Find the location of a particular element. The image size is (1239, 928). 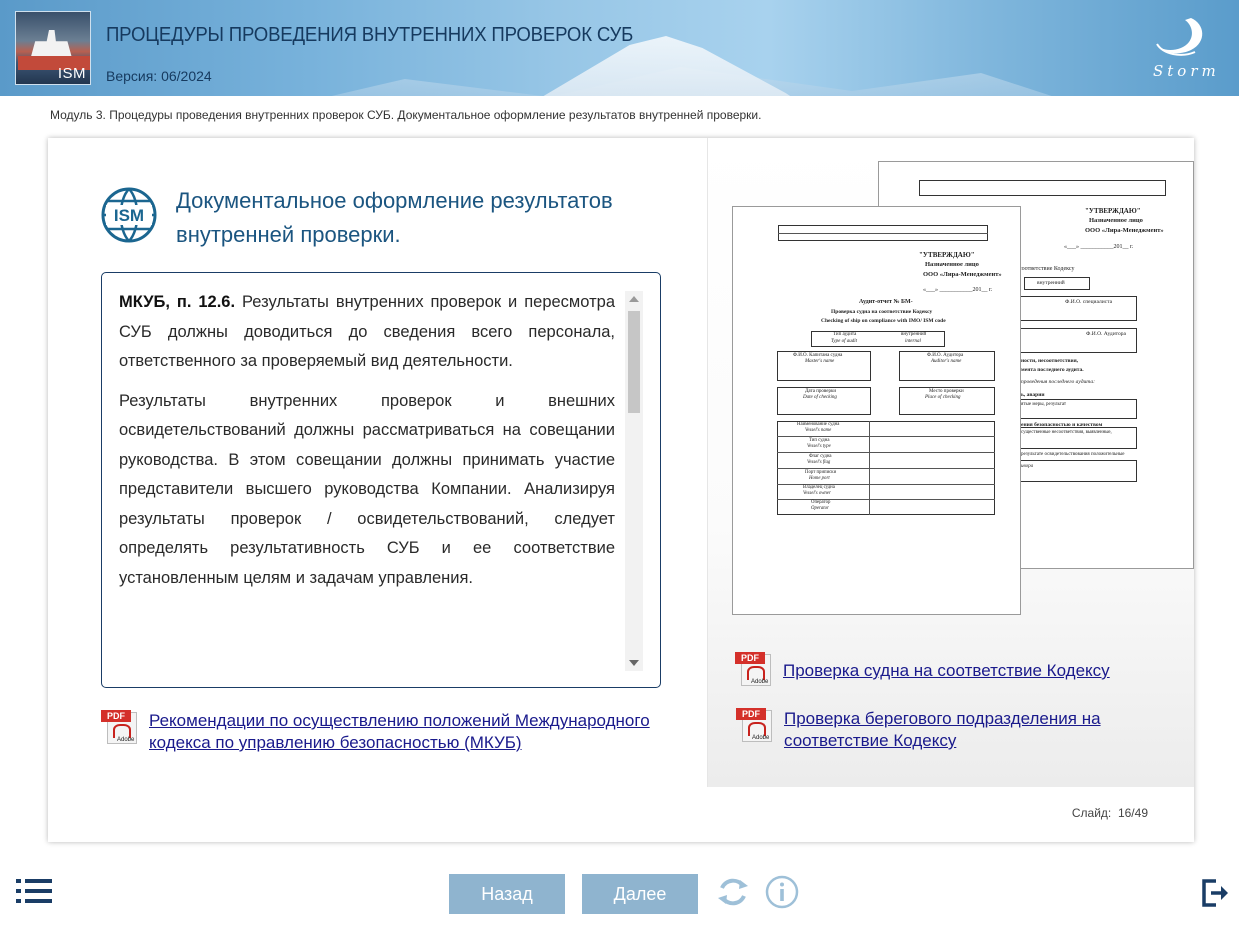

course-version: Версия: 06/2024 is located at coordinates (159, 76).